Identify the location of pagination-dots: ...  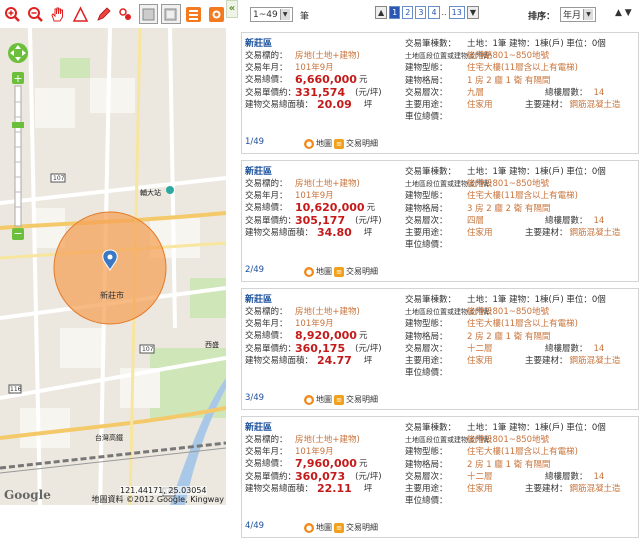
(444, 12).